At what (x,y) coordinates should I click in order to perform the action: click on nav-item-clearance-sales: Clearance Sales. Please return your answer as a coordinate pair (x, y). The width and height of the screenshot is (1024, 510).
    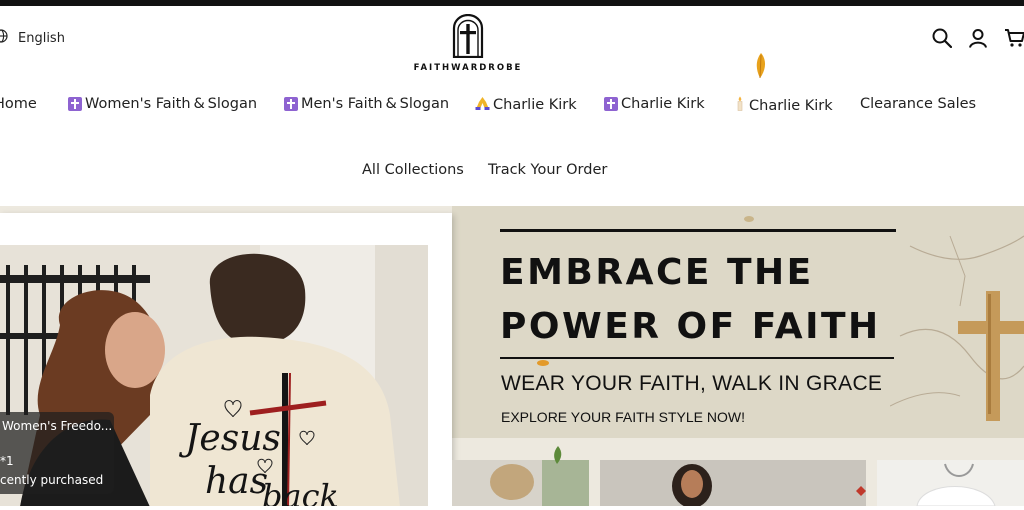
    Looking at the image, I should click on (918, 104).